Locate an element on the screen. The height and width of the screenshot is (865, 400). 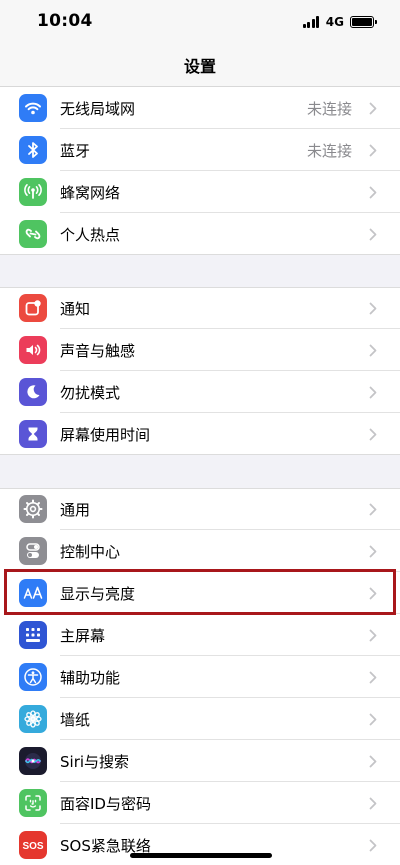
settings-row-label: 个人热点 is located at coordinates (90, 234).